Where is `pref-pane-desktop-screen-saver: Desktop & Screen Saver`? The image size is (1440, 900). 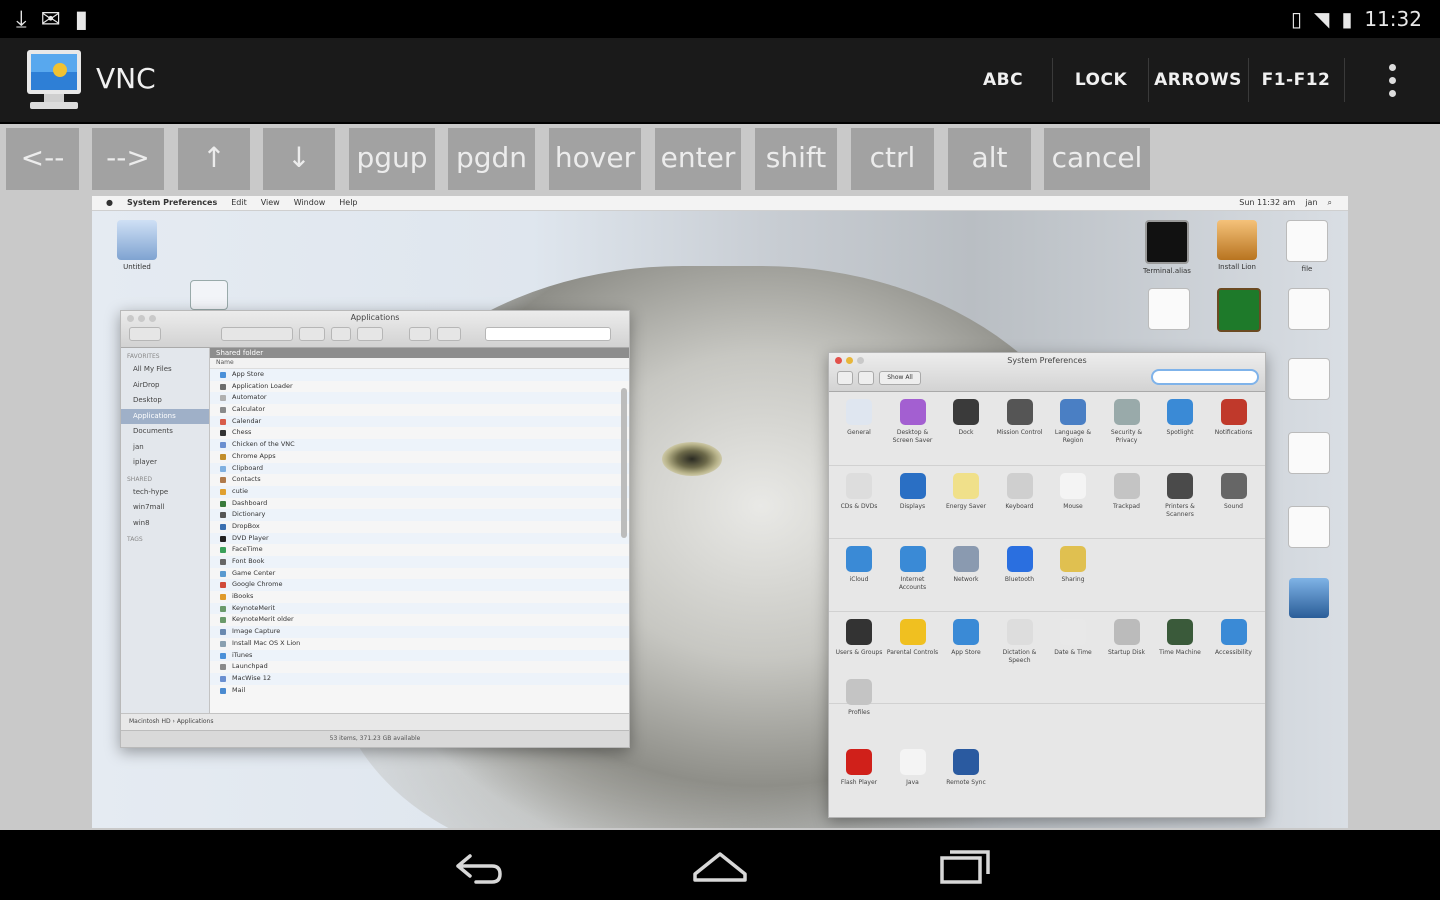
pref-pane-desktop-screen-saver: Desktop & Screen Saver is located at coordinates (913, 422).